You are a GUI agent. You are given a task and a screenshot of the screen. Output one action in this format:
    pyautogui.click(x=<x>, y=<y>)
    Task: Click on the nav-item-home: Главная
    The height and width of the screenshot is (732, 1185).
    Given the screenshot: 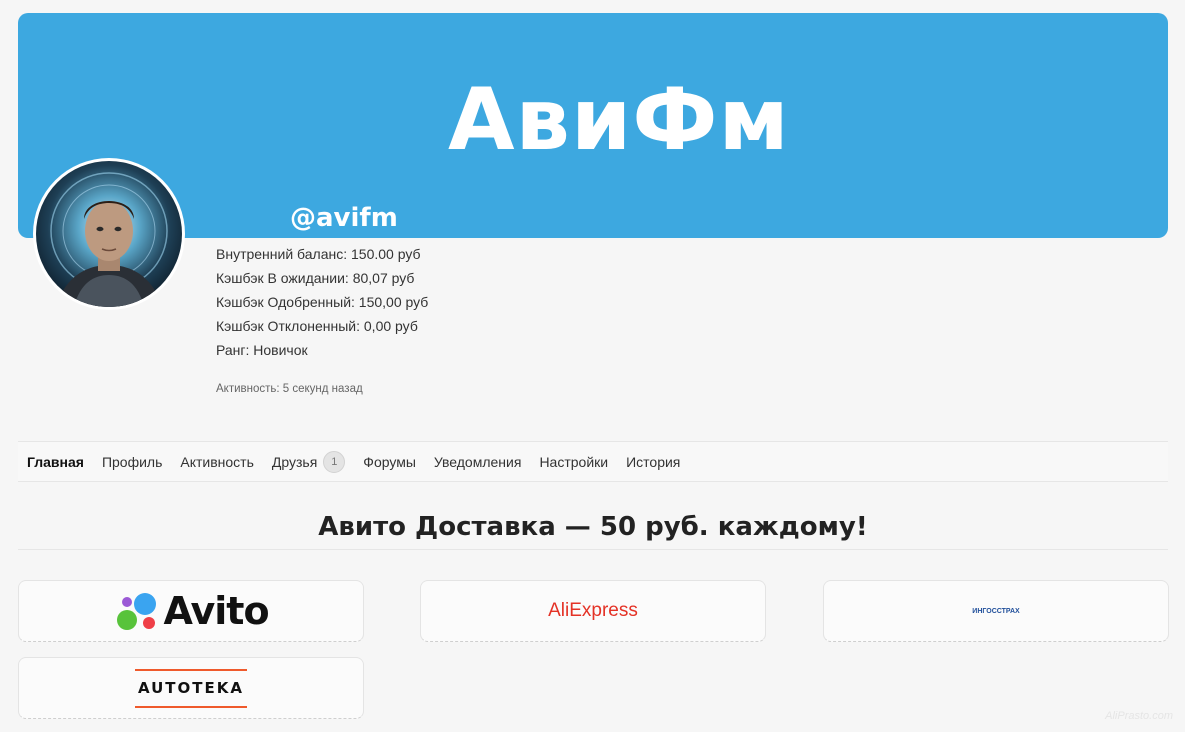 What is the action you would take?
    pyautogui.click(x=55, y=462)
    